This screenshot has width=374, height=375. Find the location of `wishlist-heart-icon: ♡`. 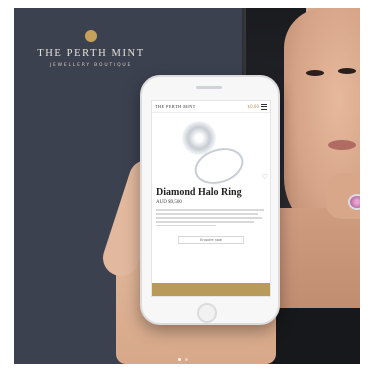

wishlist-heart-icon: ♡ is located at coordinates (265, 177).